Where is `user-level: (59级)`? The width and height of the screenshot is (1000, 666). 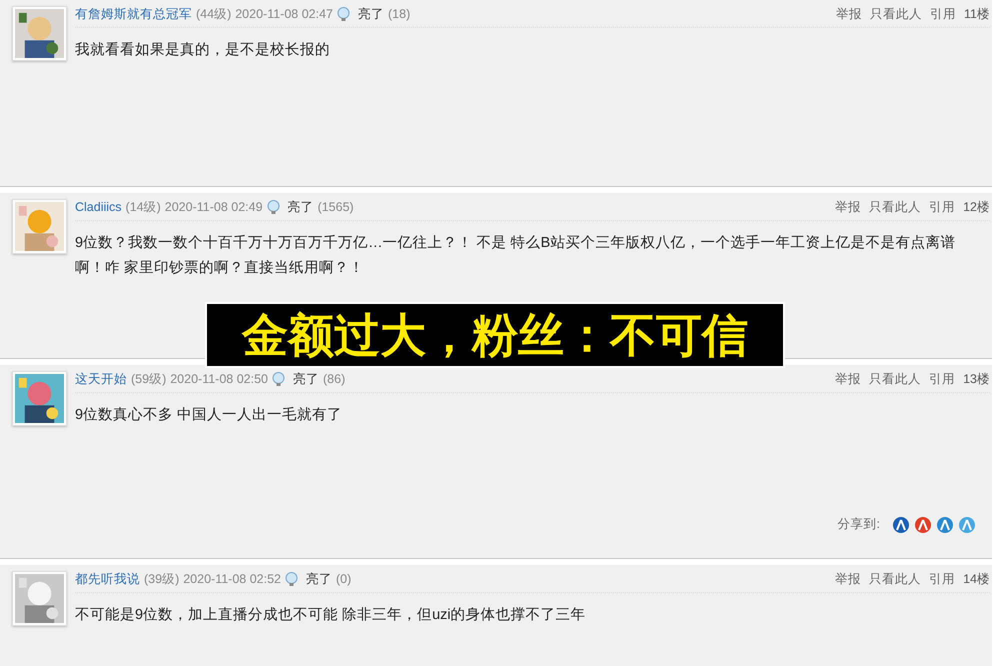
user-level: (59级) is located at coordinates (148, 379).